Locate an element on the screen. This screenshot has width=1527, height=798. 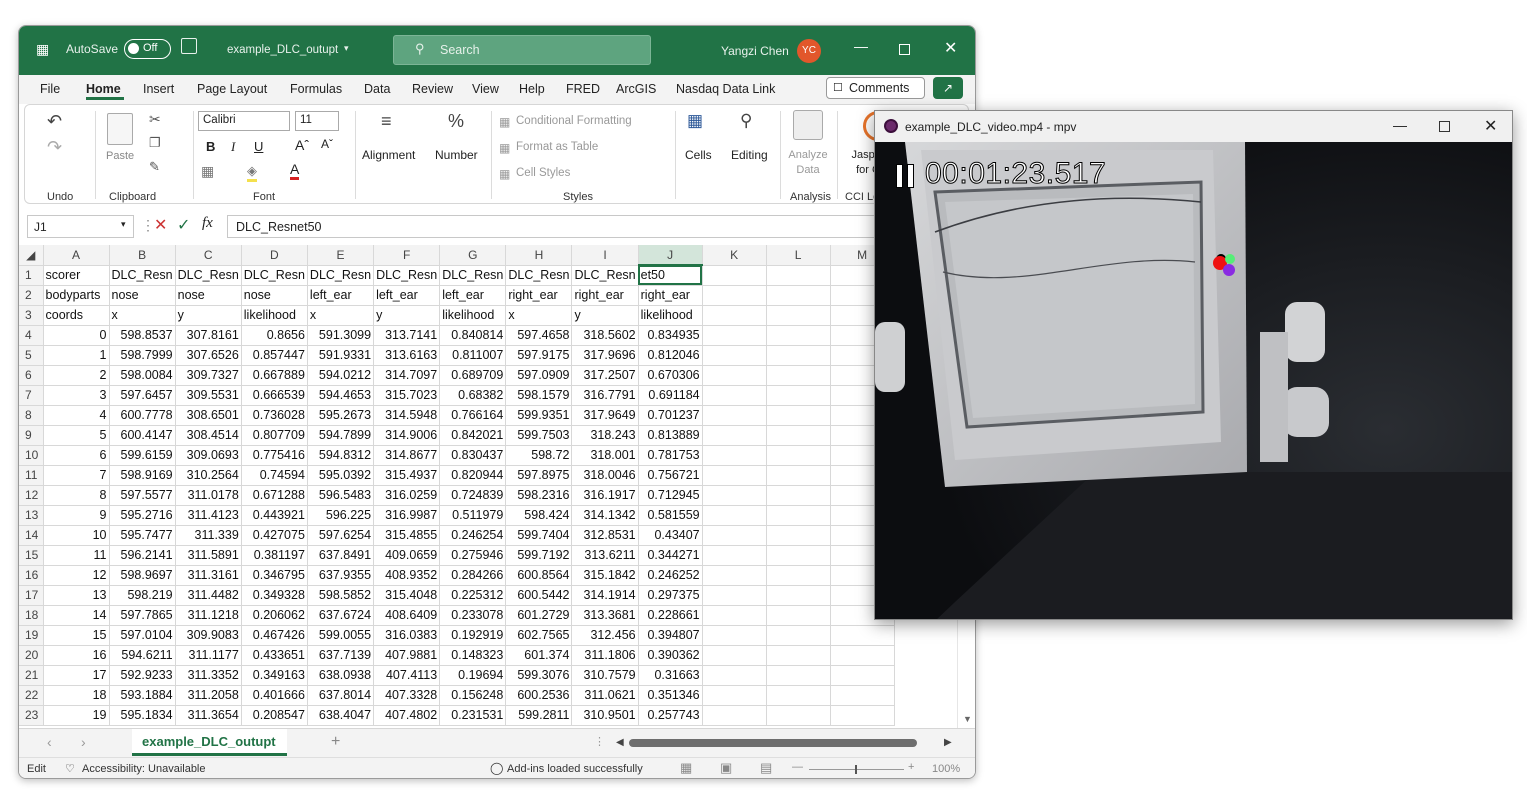
cell: 7 is located at coordinates (76, 475).